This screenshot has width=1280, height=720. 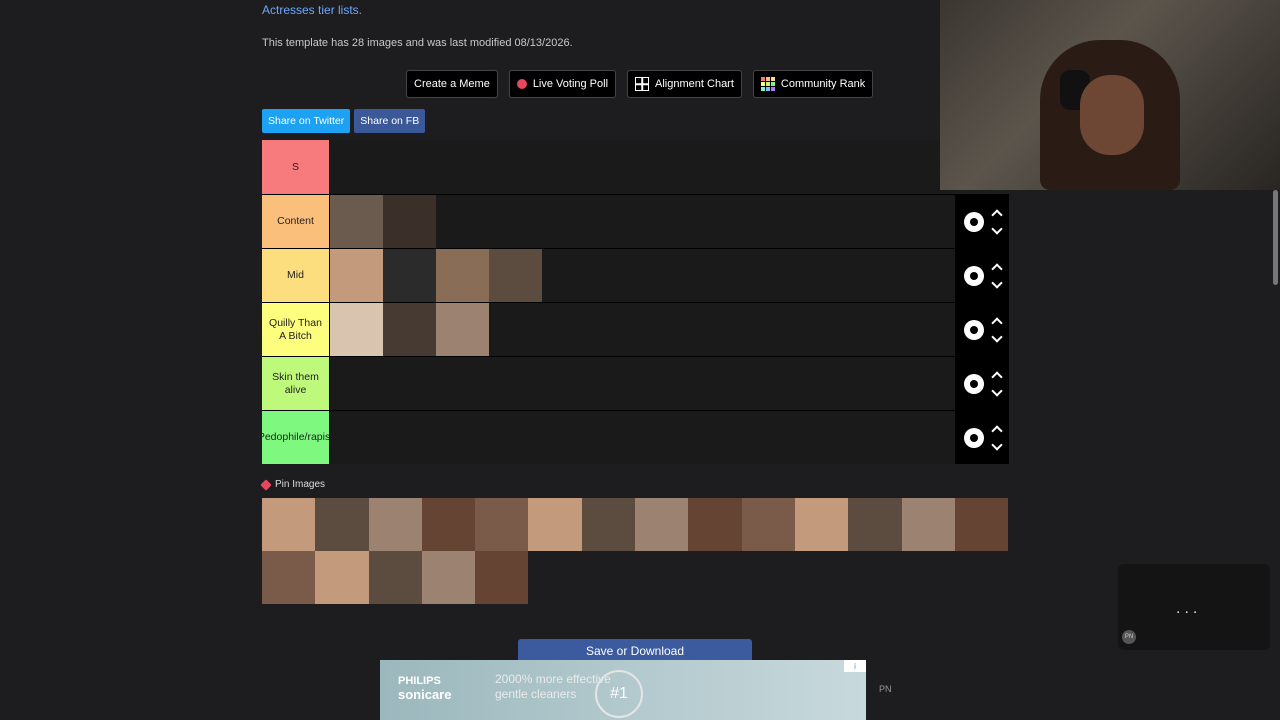 I want to click on tier-row: S, so click(x=635, y=167).